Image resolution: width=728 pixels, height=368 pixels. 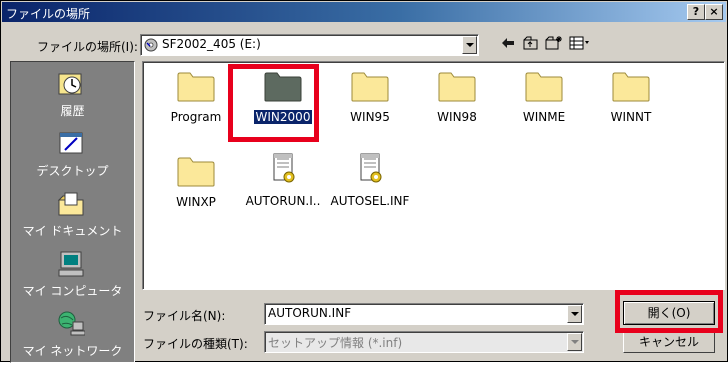 What do you see at coordinates (574, 314) in the screenshot?
I see `filename-dropdown-button` at bounding box center [574, 314].